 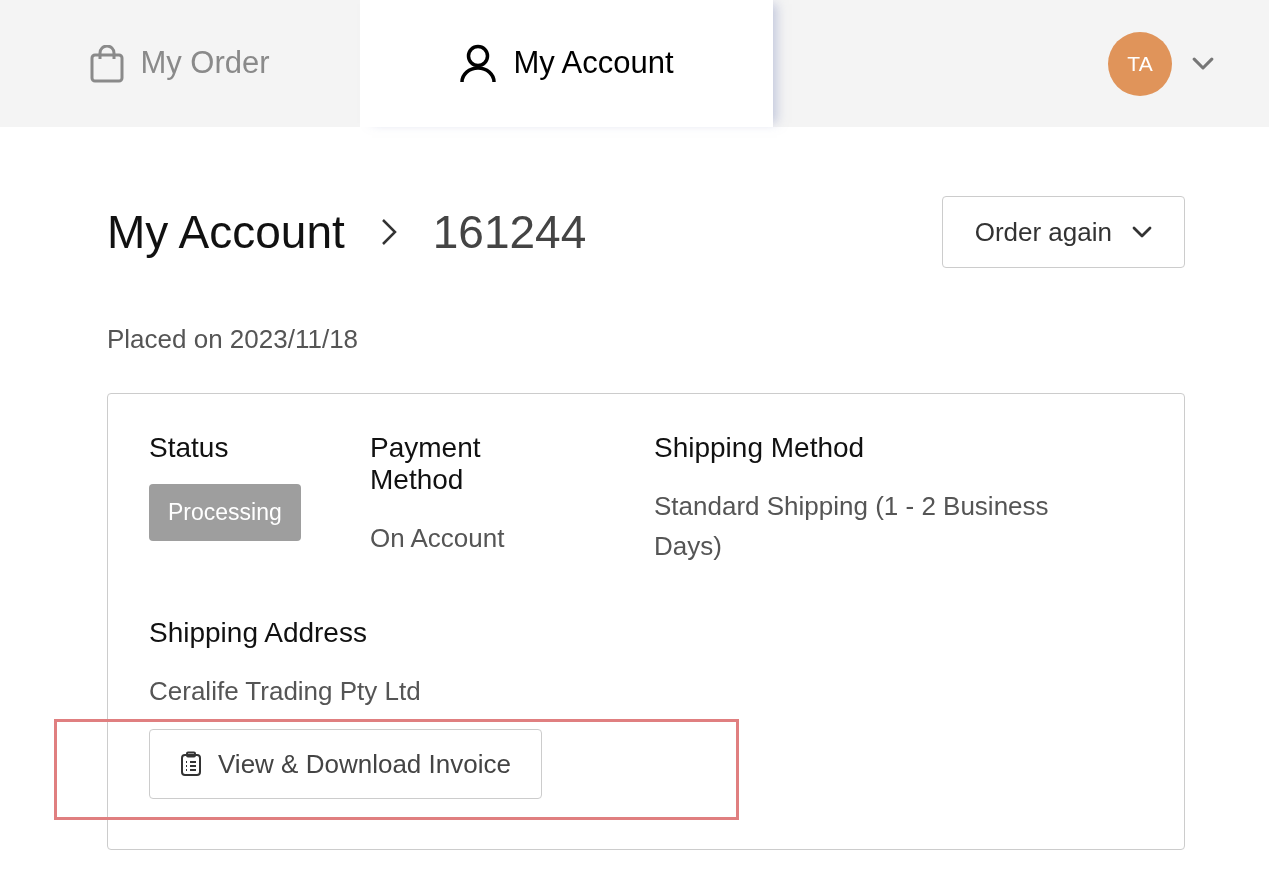 What do you see at coordinates (191, 764) in the screenshot?
I see `clipboard-icon` at bounding box center [191, 764].